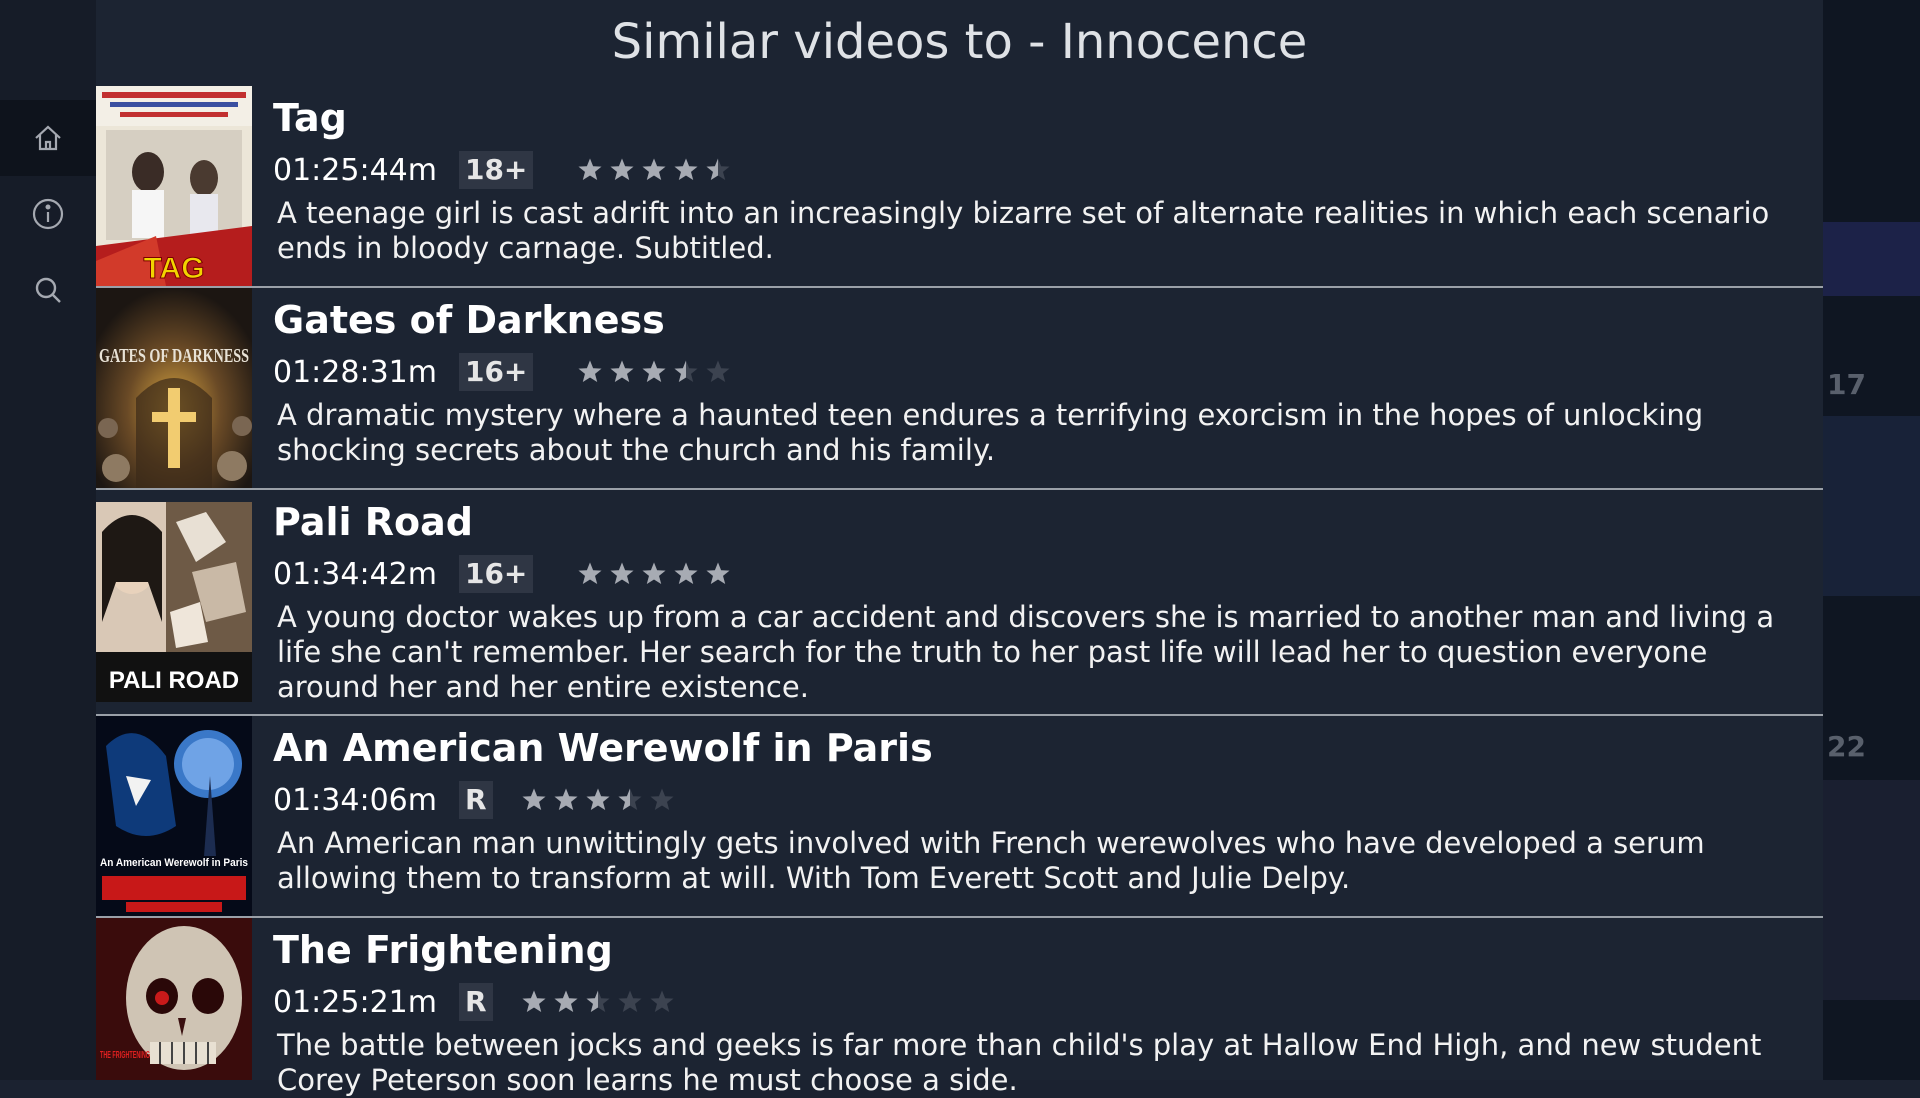 This screenshot has width=1920, height=1098. I want to click on search-icon, so click(48, 290).